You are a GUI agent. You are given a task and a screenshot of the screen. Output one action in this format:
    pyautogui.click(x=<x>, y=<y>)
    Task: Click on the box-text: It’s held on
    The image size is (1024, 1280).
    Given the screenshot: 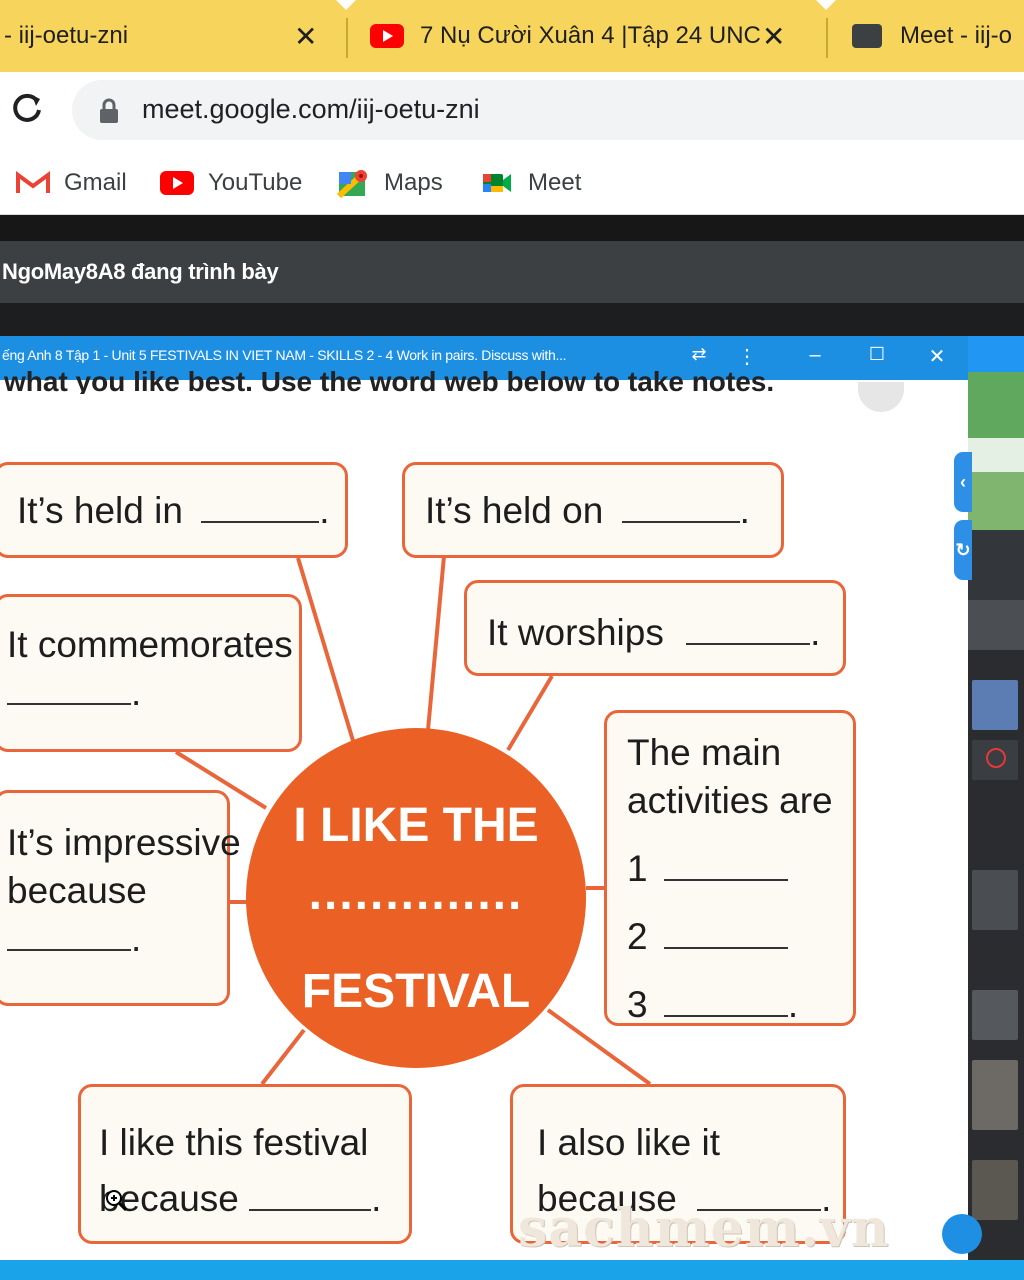 What is the action you would take?
    pyautogui.click(x=514, y=510)
    